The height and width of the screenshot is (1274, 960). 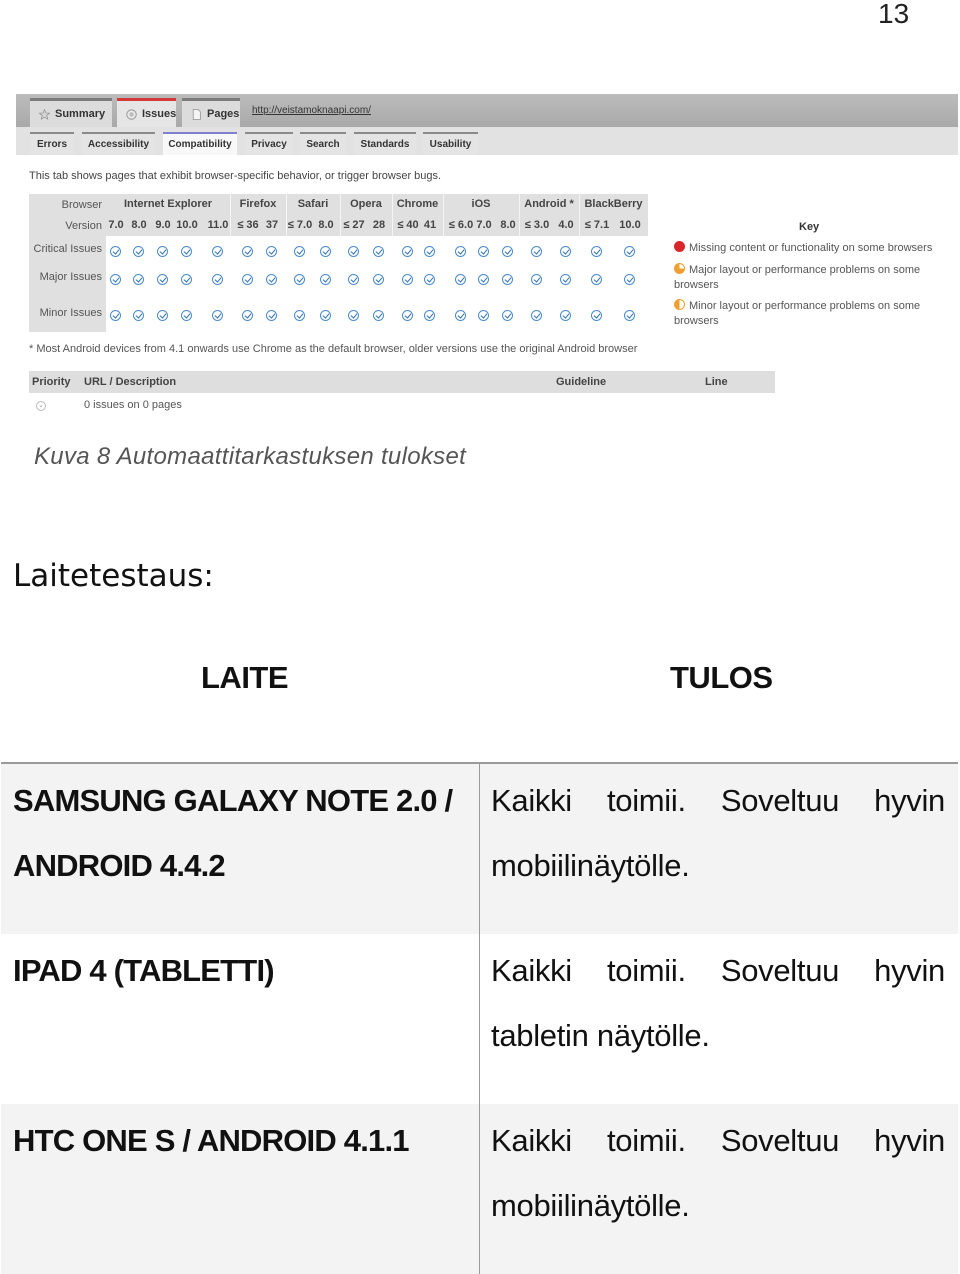 I want to click on device-cell: IPAD 4 (TABLETTI), so click(x=144, y=970).